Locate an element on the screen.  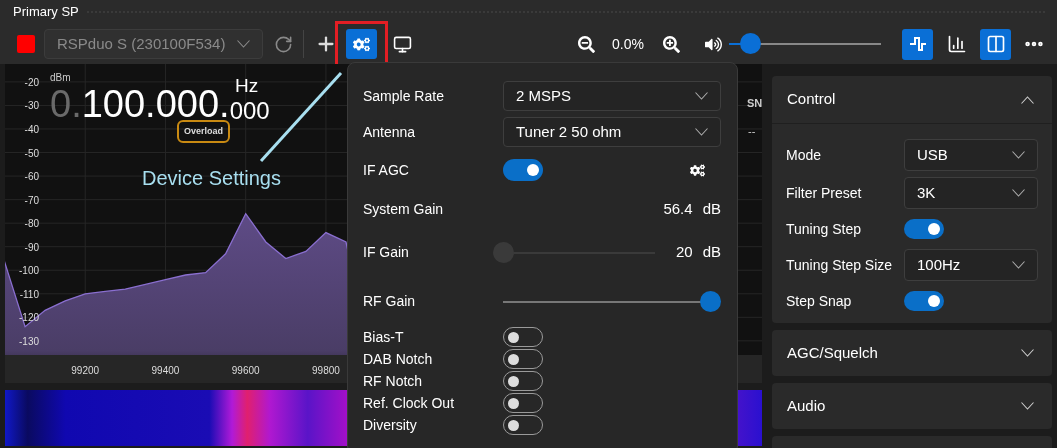
accordion-header: Audio is located at coordinates (912, 406).